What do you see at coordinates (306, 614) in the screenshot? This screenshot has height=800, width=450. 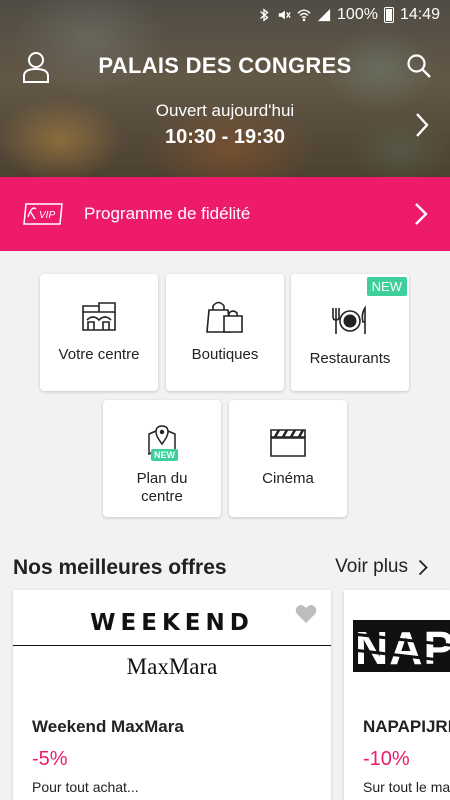 I see `heart-icon` at bounding box center [306, 614].